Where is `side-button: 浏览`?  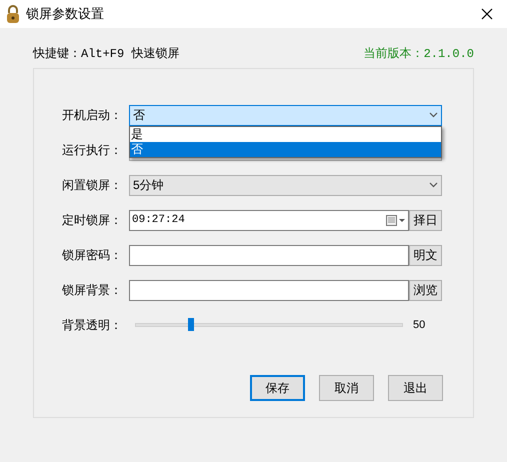
side-button: 浏览 is located at coordinates (425, 290).